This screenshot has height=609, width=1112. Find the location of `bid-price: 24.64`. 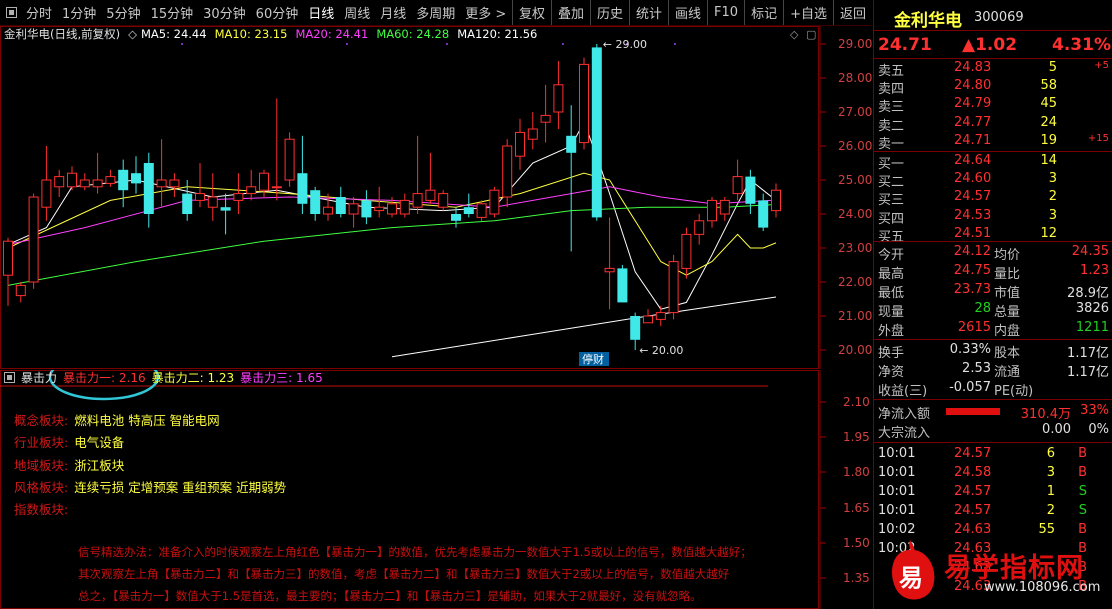

bid-price: 24.64 is located at coordinates (973, 160).